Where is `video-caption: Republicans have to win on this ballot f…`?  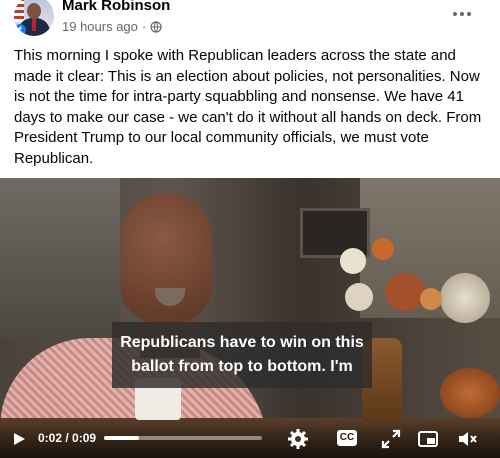 video-caption: Republicans have to win on this ballot f… is located at coordinates (242, 355).